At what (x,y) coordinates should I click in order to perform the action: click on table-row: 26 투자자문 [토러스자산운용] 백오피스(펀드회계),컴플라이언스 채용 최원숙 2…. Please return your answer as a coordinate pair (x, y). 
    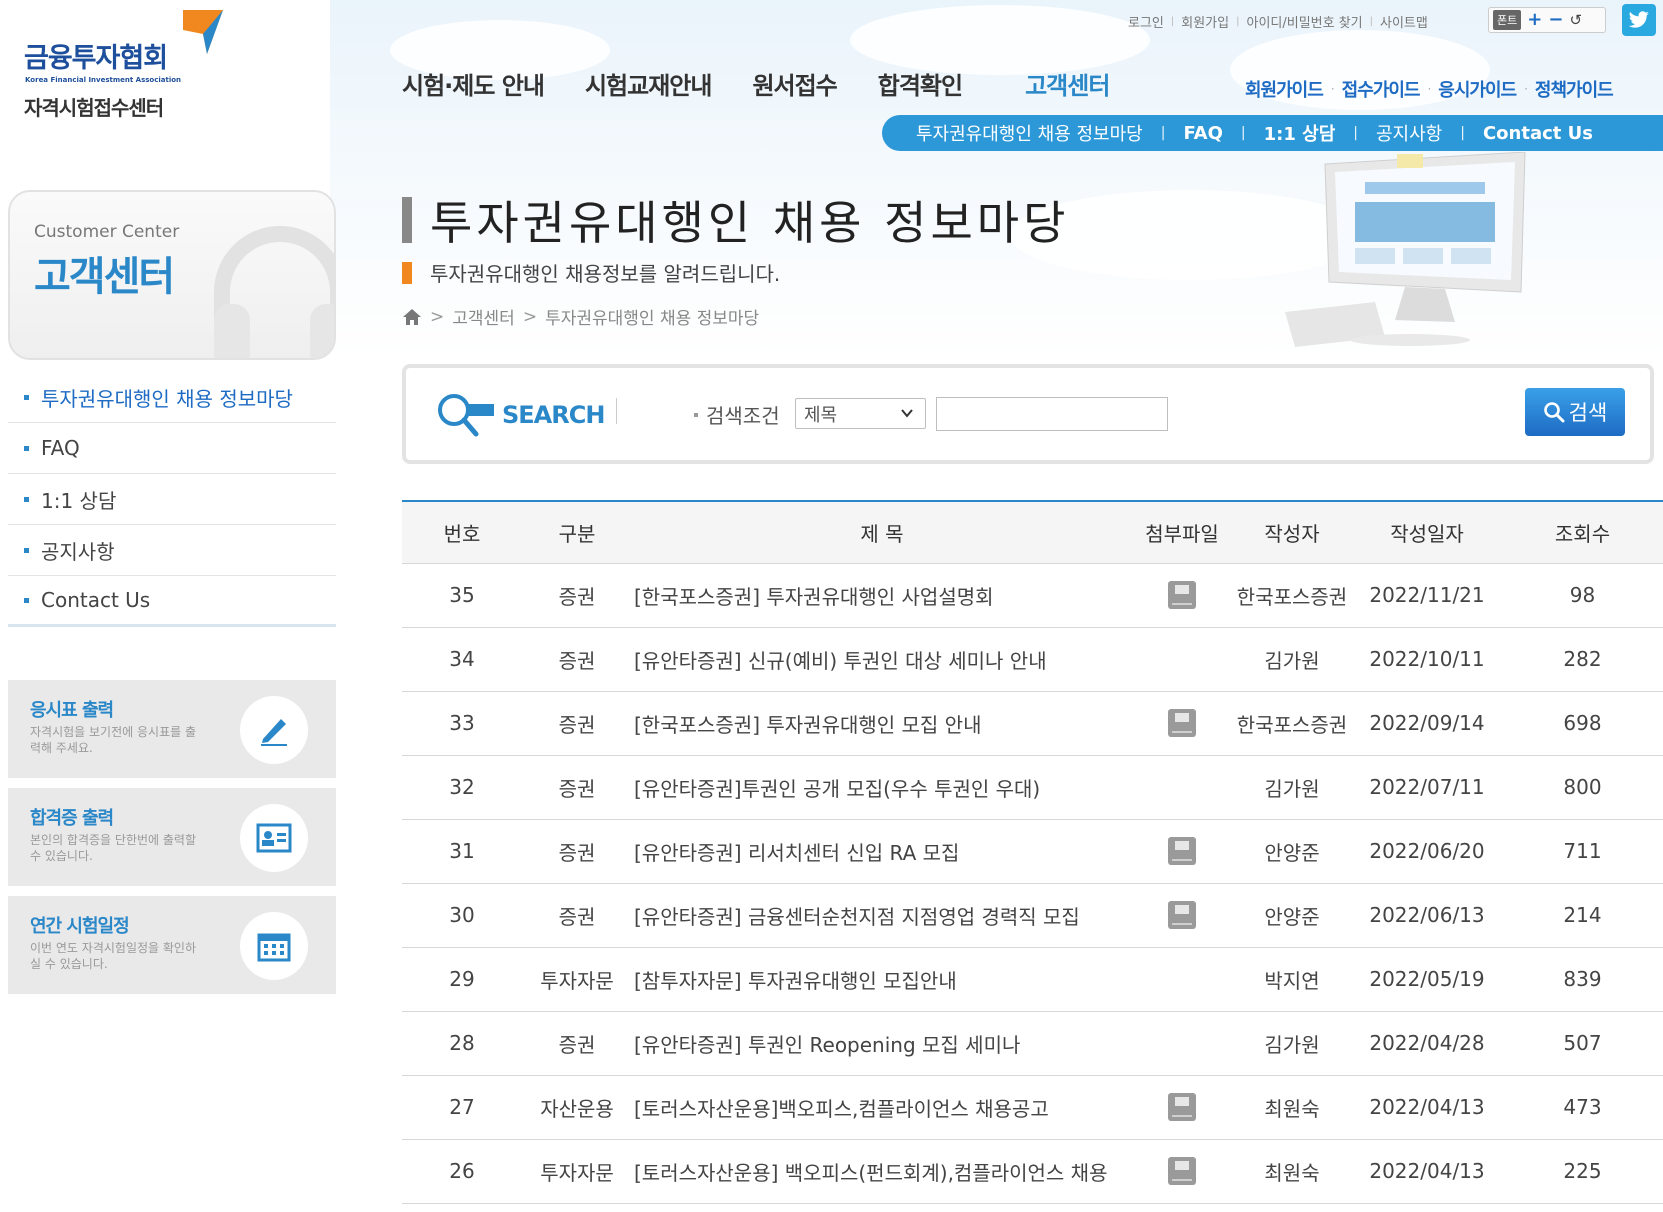
    Looking at the image, I should click on (1032, 1171).